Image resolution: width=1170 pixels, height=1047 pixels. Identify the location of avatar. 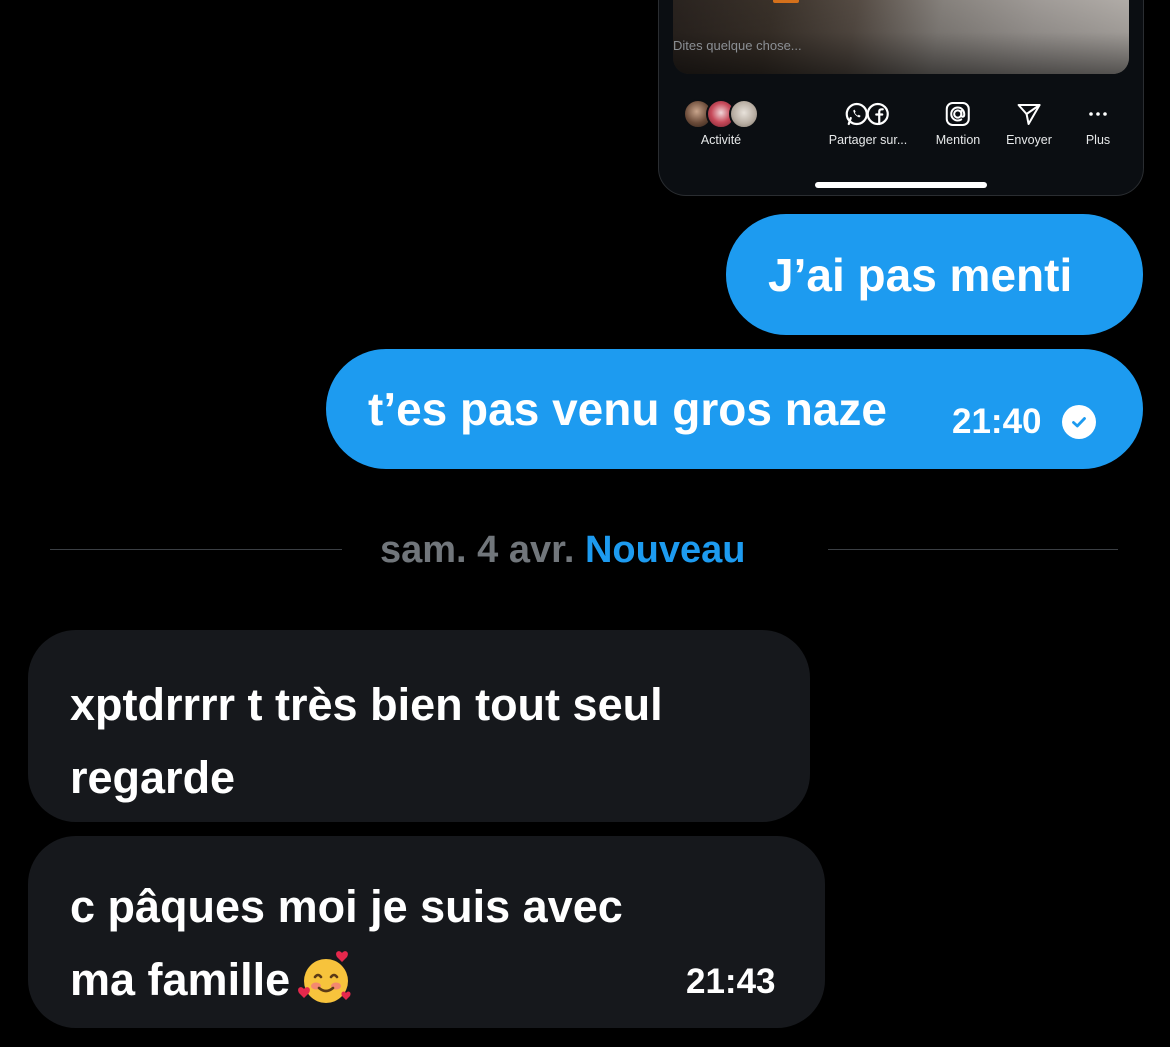
(744, 114).